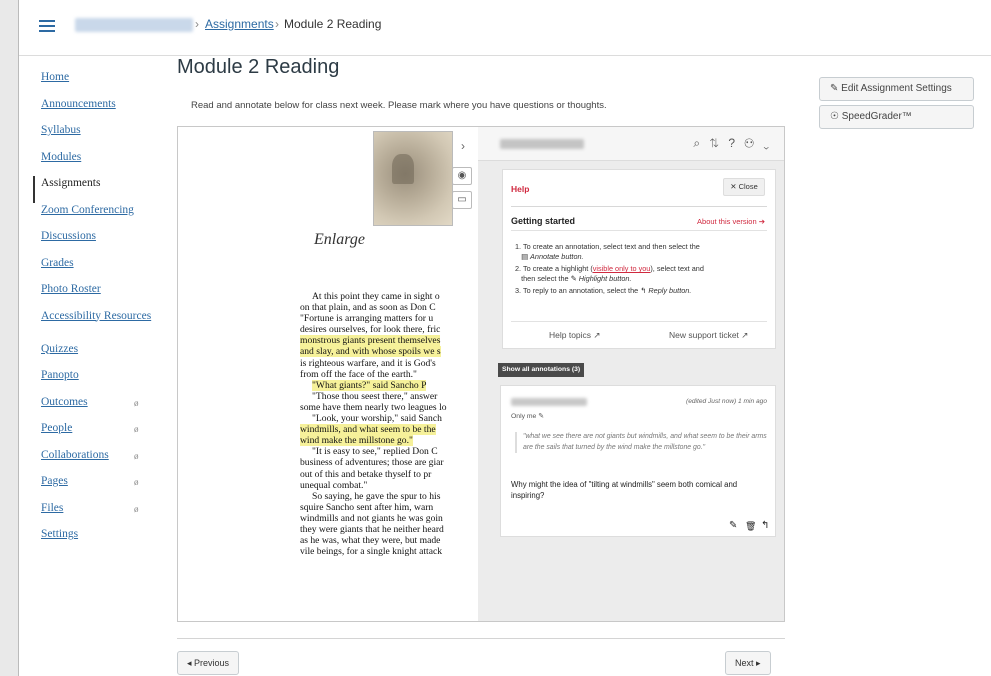 This screenshot has height=676, width=991. Describe the element at coordinates (93, 110) in the screenshot. I see `nav-item-announcements: Announcements` at that location.